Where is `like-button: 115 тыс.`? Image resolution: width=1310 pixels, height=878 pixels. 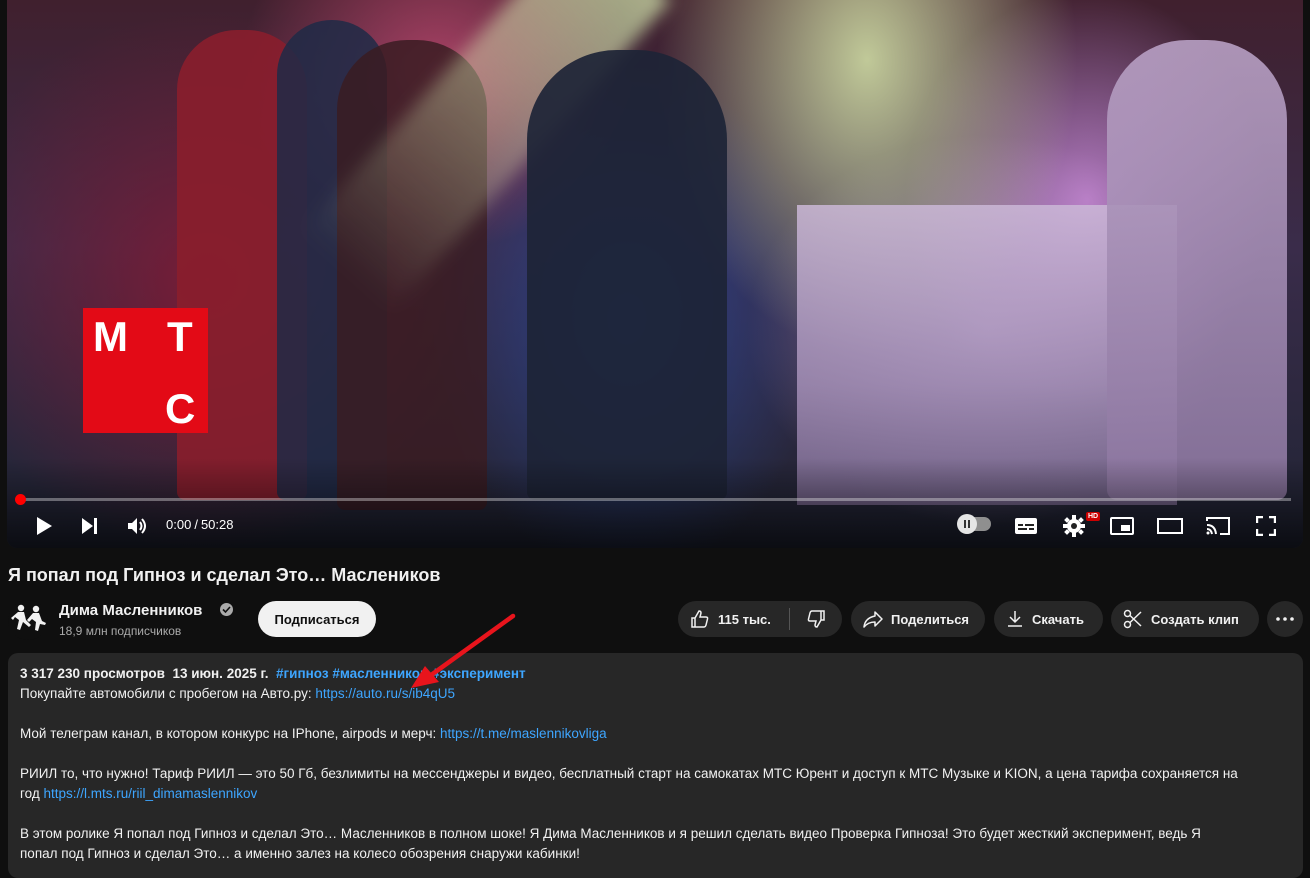 like-button: 115 тыс. is located at coordinates (733, 619).